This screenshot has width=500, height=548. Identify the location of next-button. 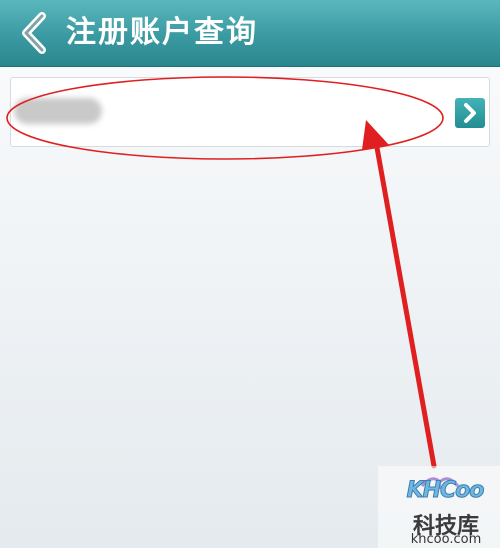
(470, 113).